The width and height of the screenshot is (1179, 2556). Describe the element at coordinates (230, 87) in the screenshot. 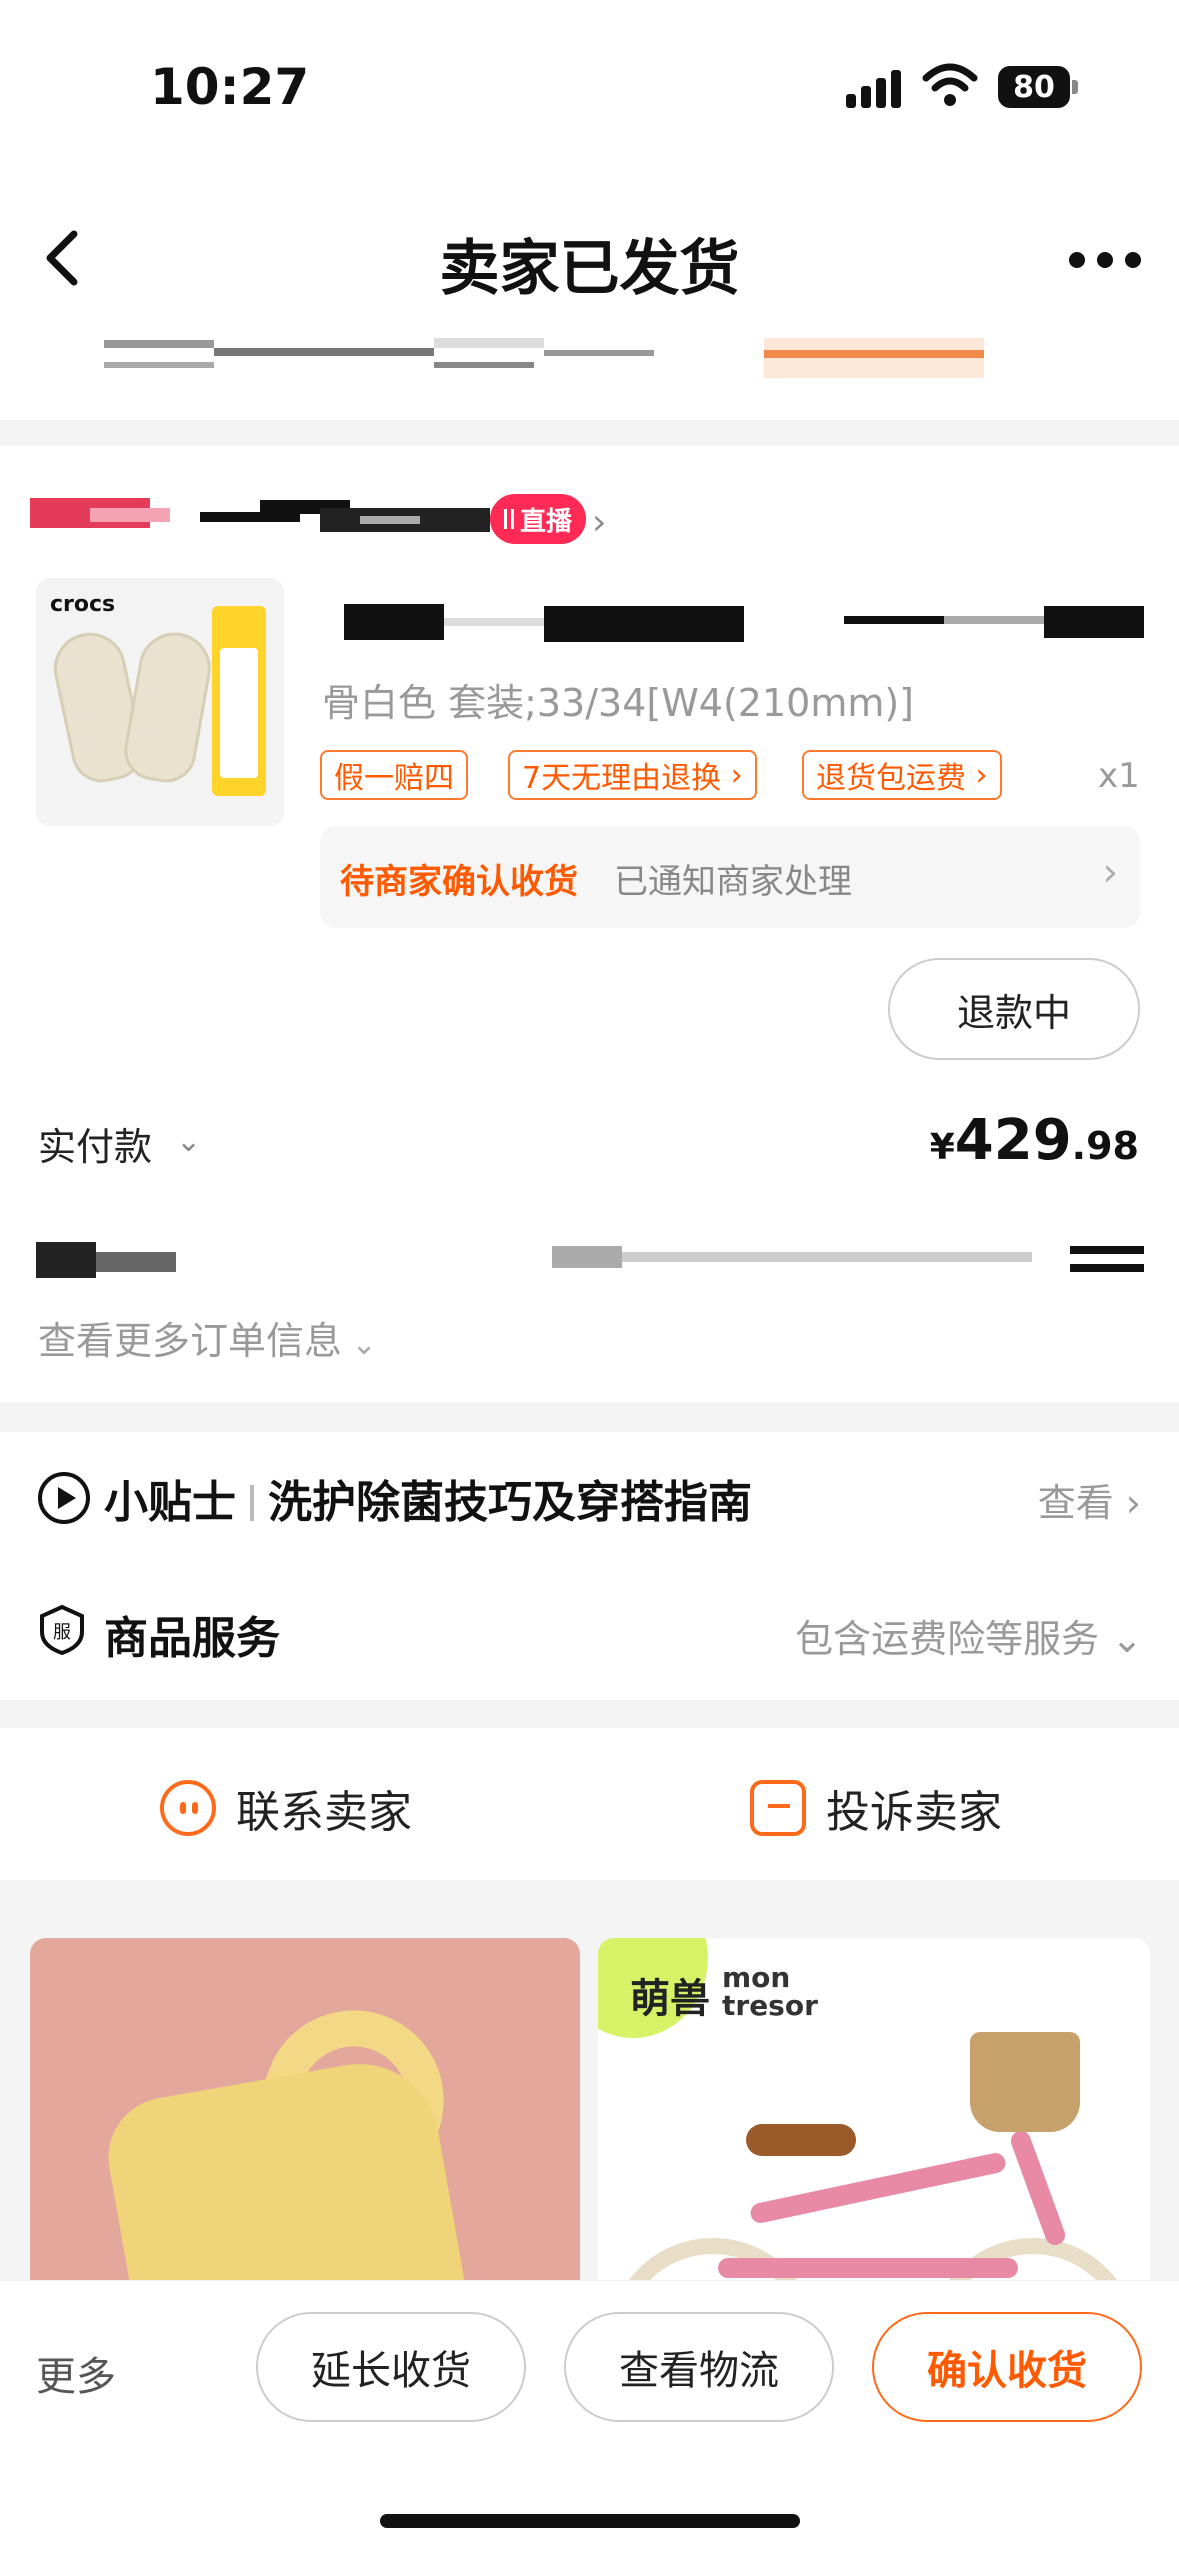

I see `status-time: 10:27` at that location.